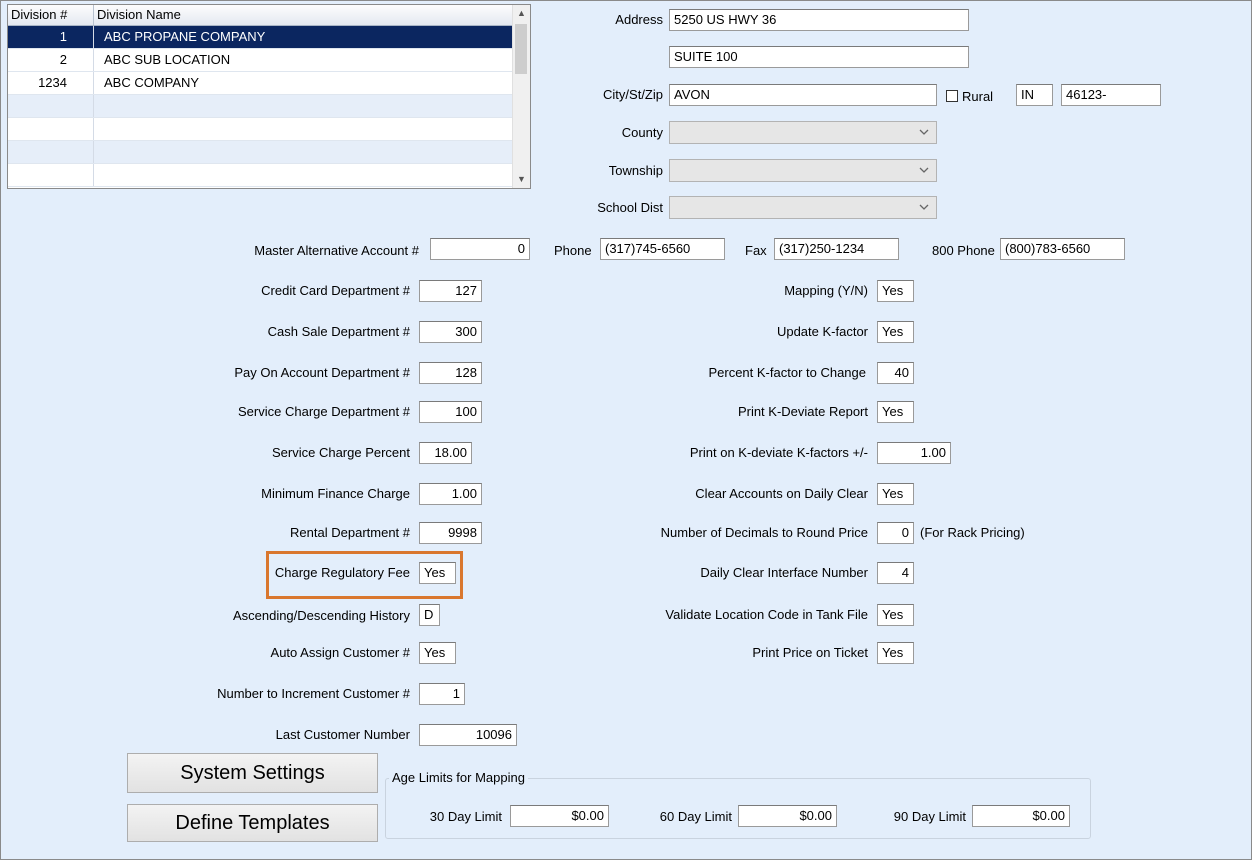  What do you see at coordinates (836, 249) in the screenshot?
I see `fax-field: (317)250-1234` at bounding box center [836, 249].